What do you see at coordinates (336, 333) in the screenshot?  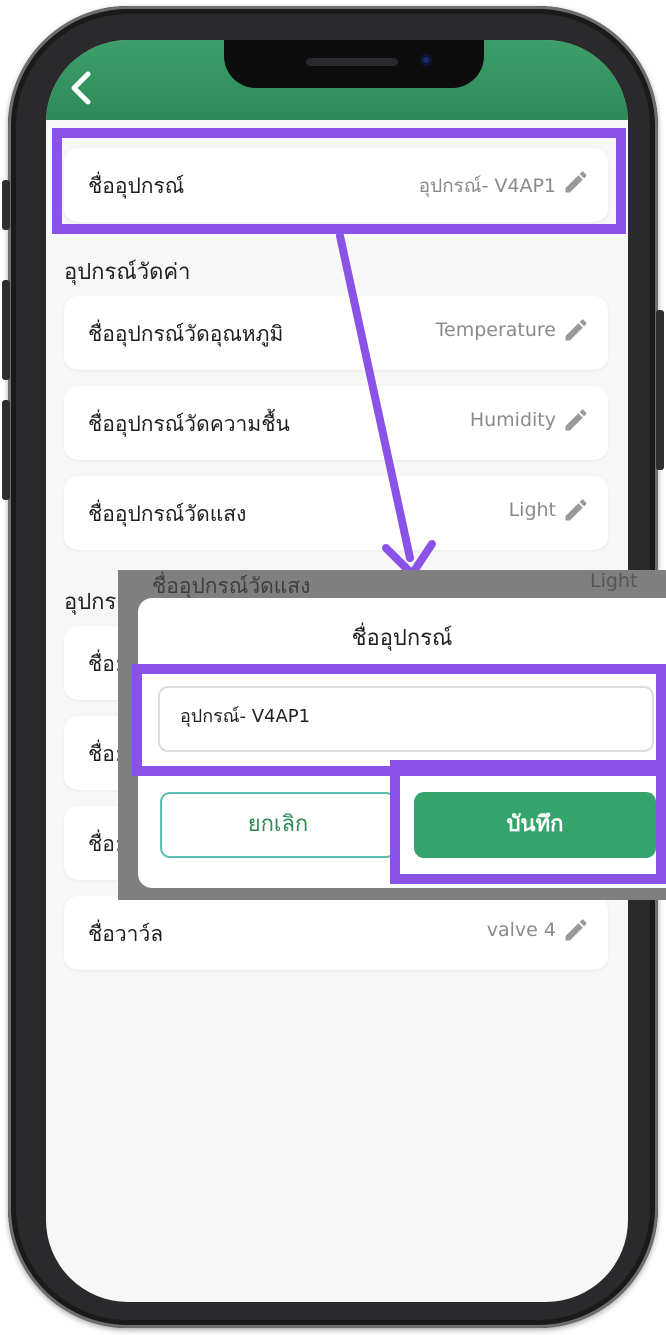 I see `sensor-row-temperature: ชื่ออุปกรณ์วัดอุณหภูมิ Temperature` at bounding box center [336, 333].